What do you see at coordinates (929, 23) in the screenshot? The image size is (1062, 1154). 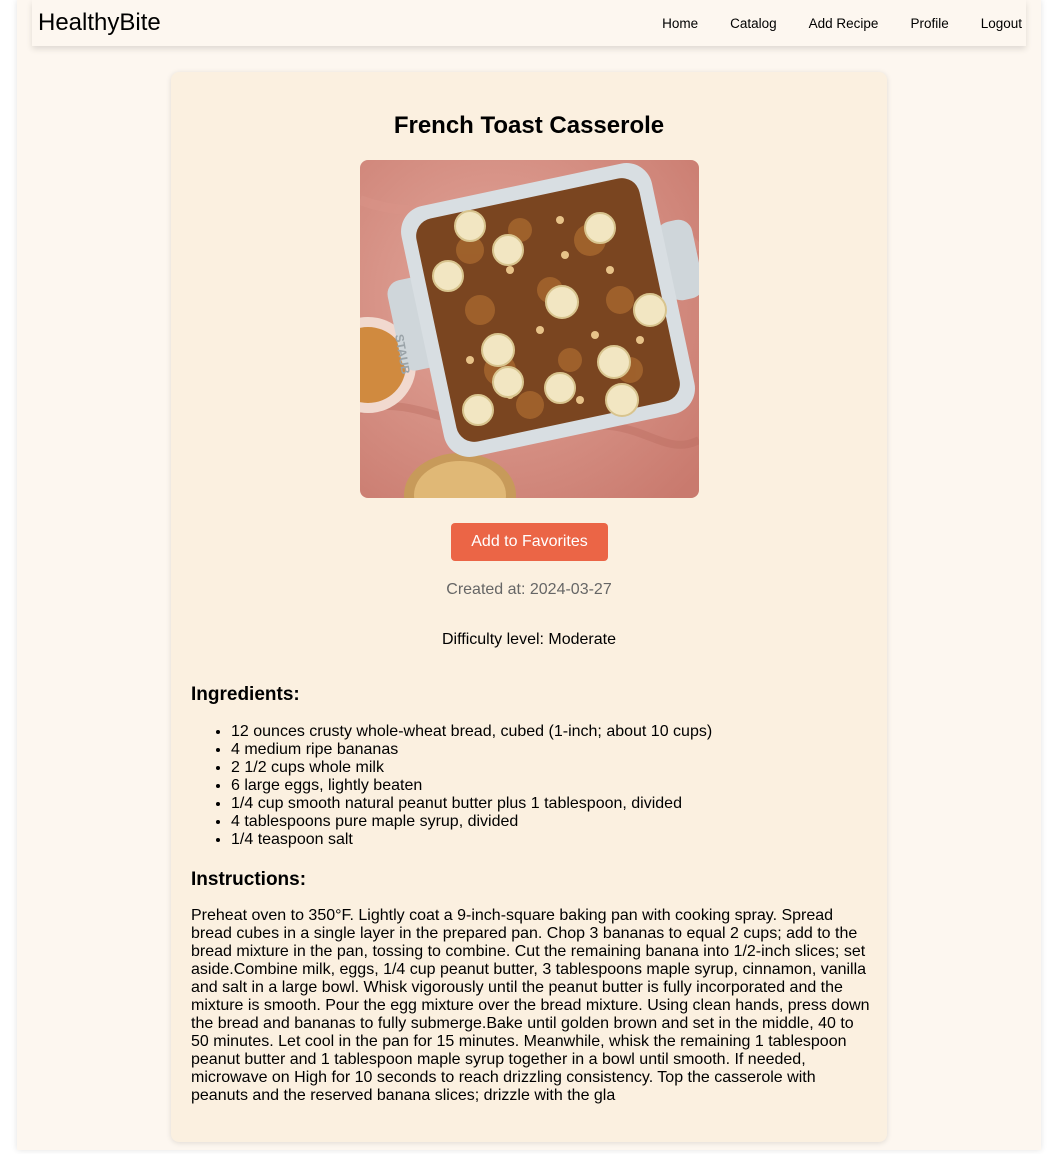 I see `nav-link-profile: Profile` at bounding box center [929, 23].